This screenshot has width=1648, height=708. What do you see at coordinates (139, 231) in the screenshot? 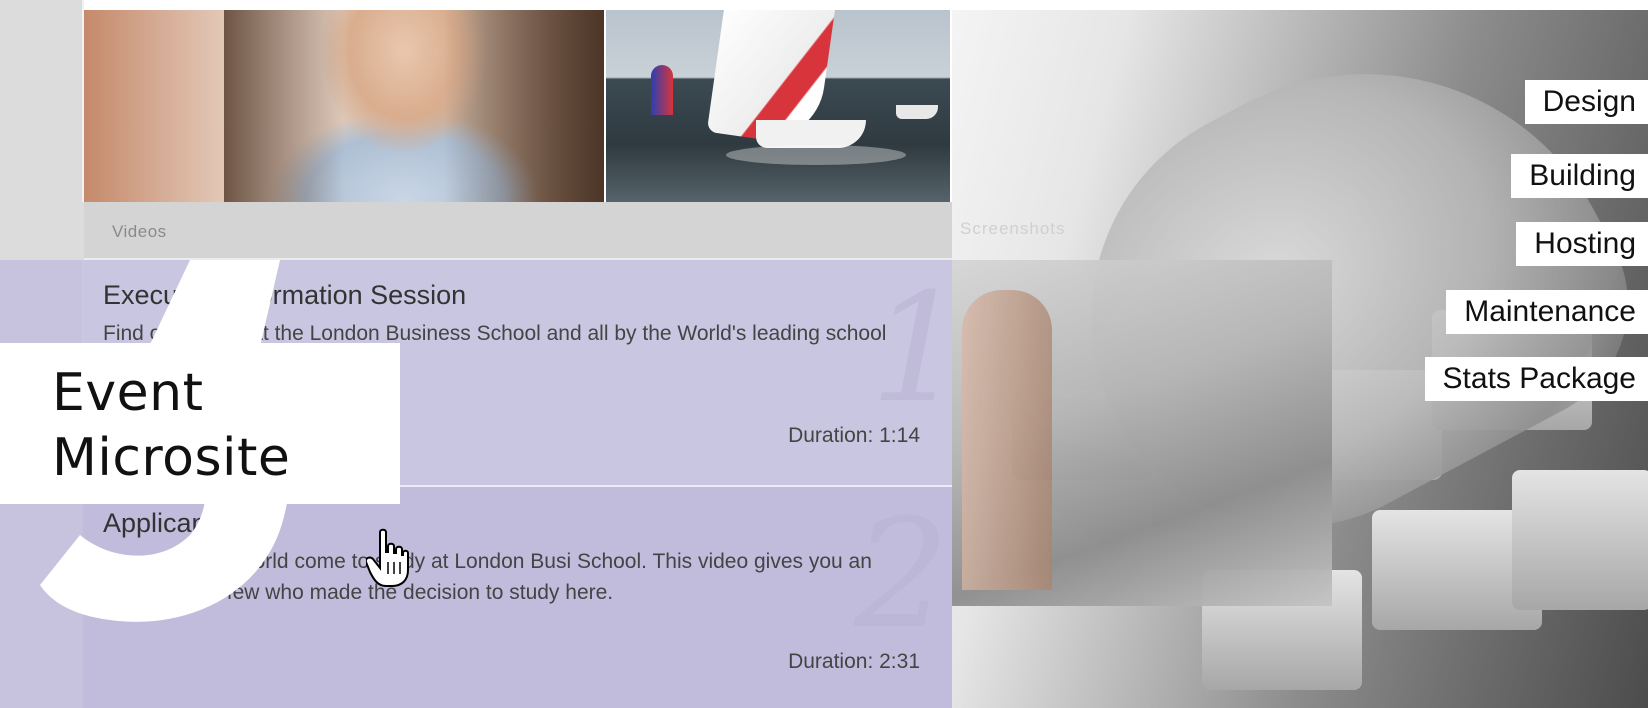
I see `videos-section-label: Videos` at bounding box center [139, 231].